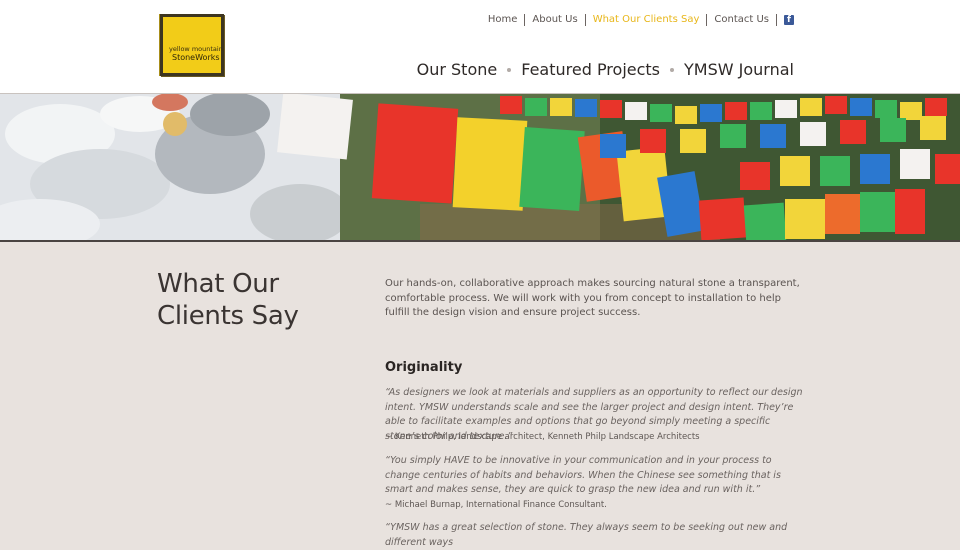  Describe the element at coordinates (739, 69) in the screenshot. I see `main-nav-journal: YMSW Journal` at that location.